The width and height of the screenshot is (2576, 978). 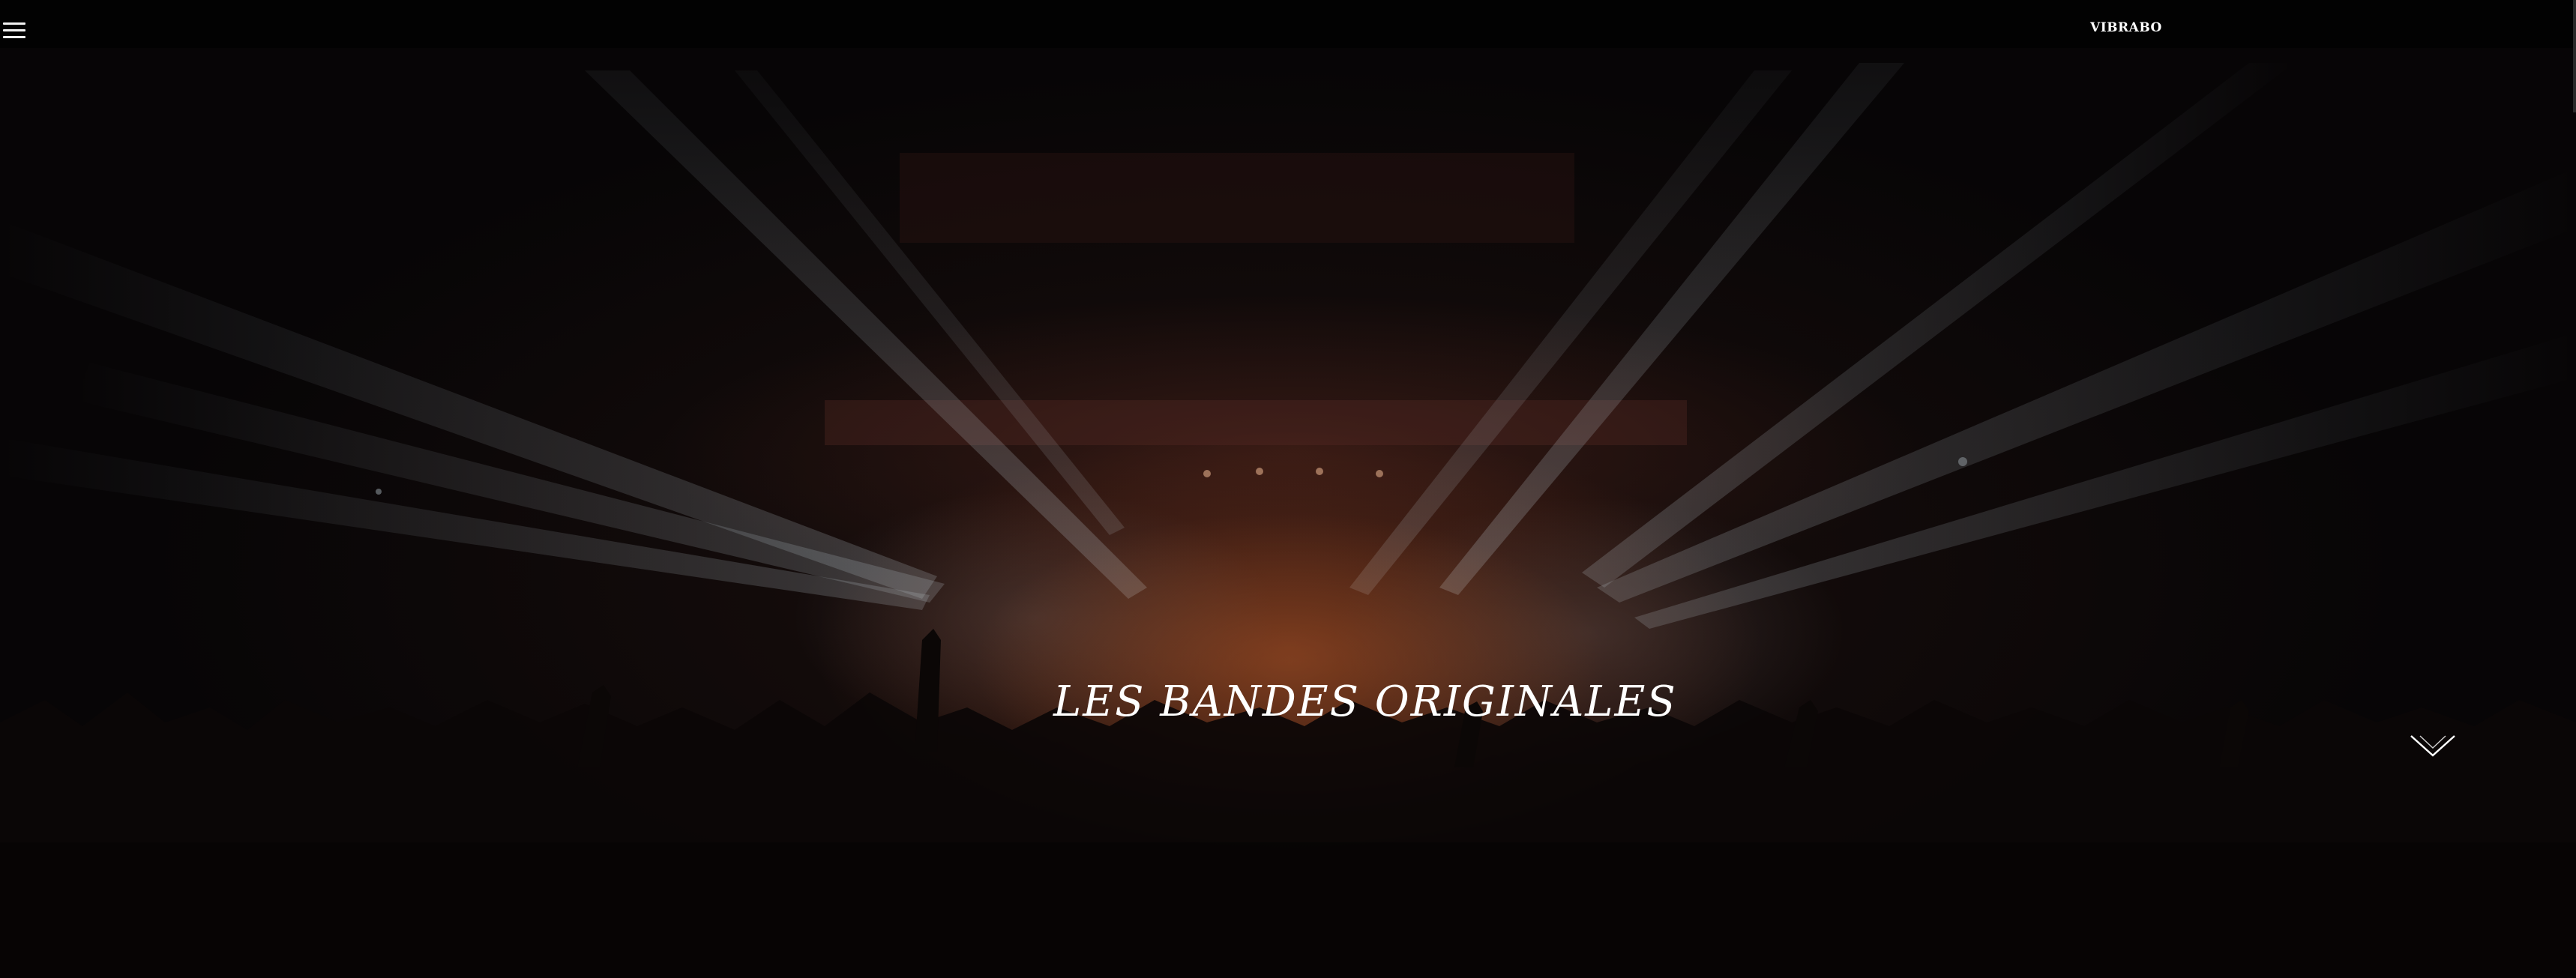 I want to click on brand-logo-link: VIBRABO, so click(x=2126, y=28).